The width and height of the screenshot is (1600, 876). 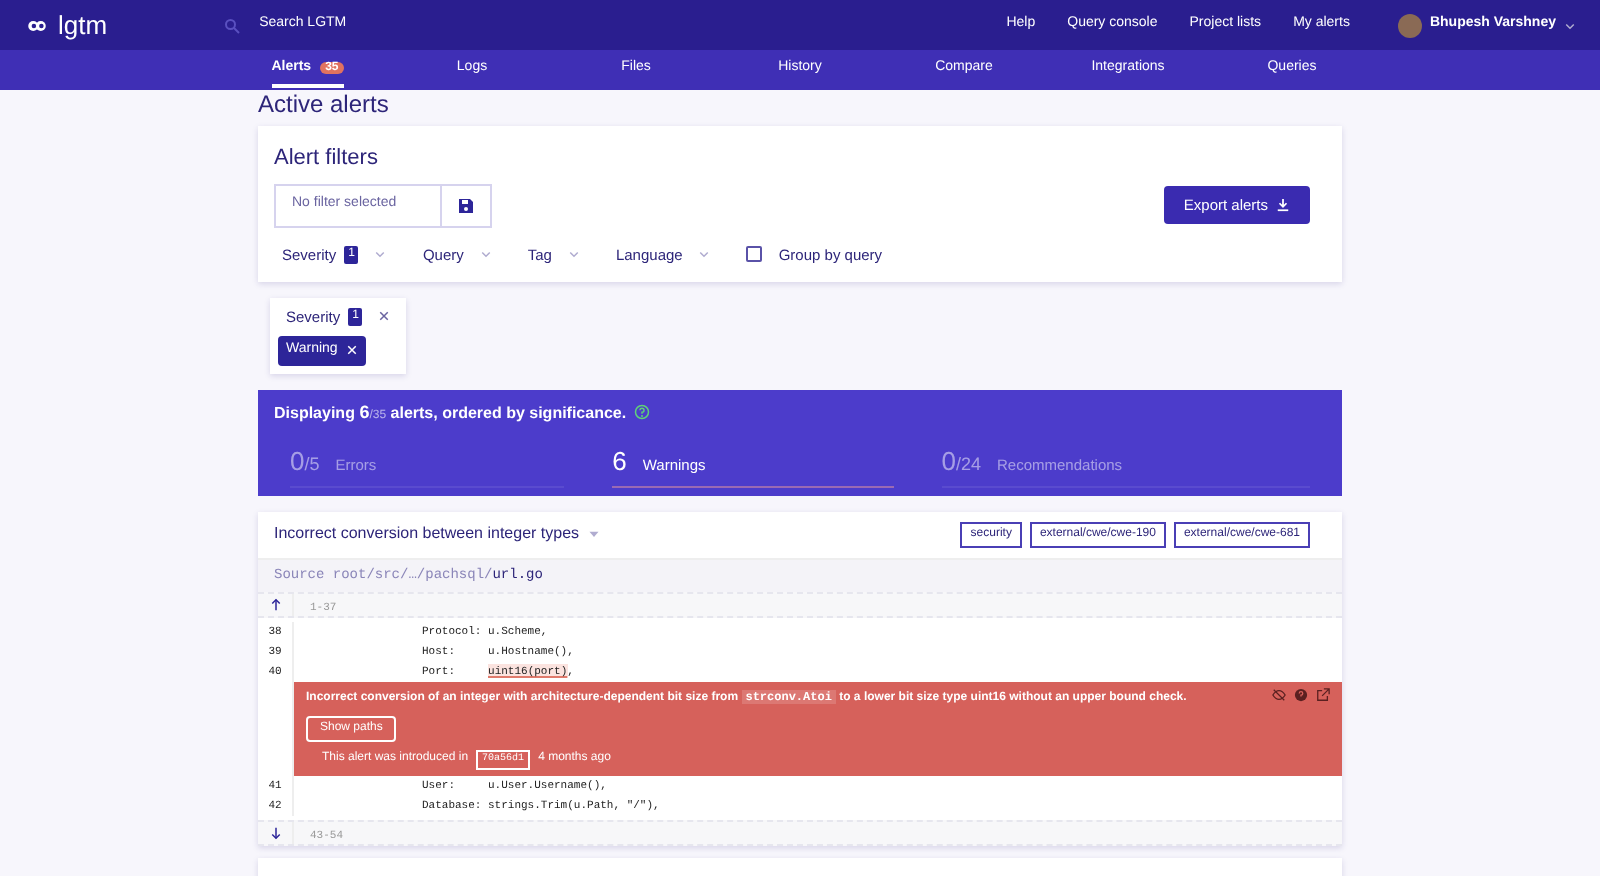 What do you see at coordinates (384, 316) in the screenshot?
I see `close-icon` at bounding box center [384, 316].